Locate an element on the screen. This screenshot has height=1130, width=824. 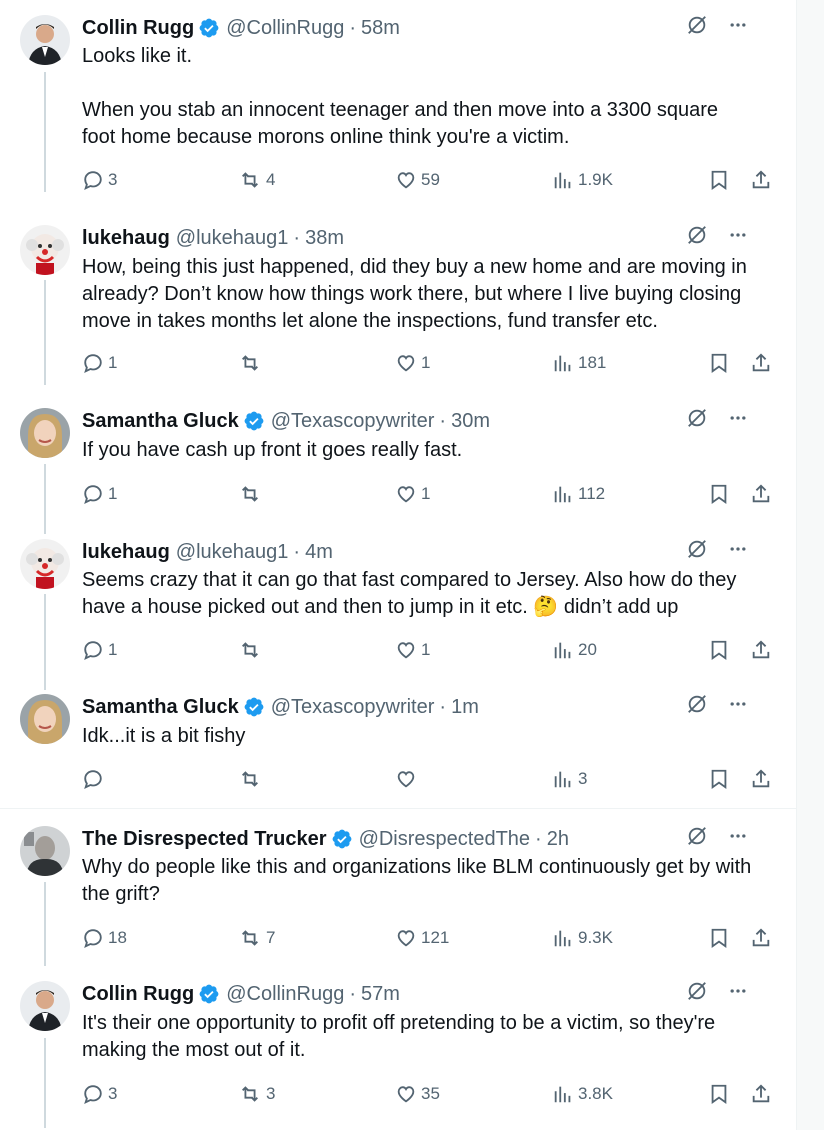
reply-count: 3 is located at coordinates (113, 1093).